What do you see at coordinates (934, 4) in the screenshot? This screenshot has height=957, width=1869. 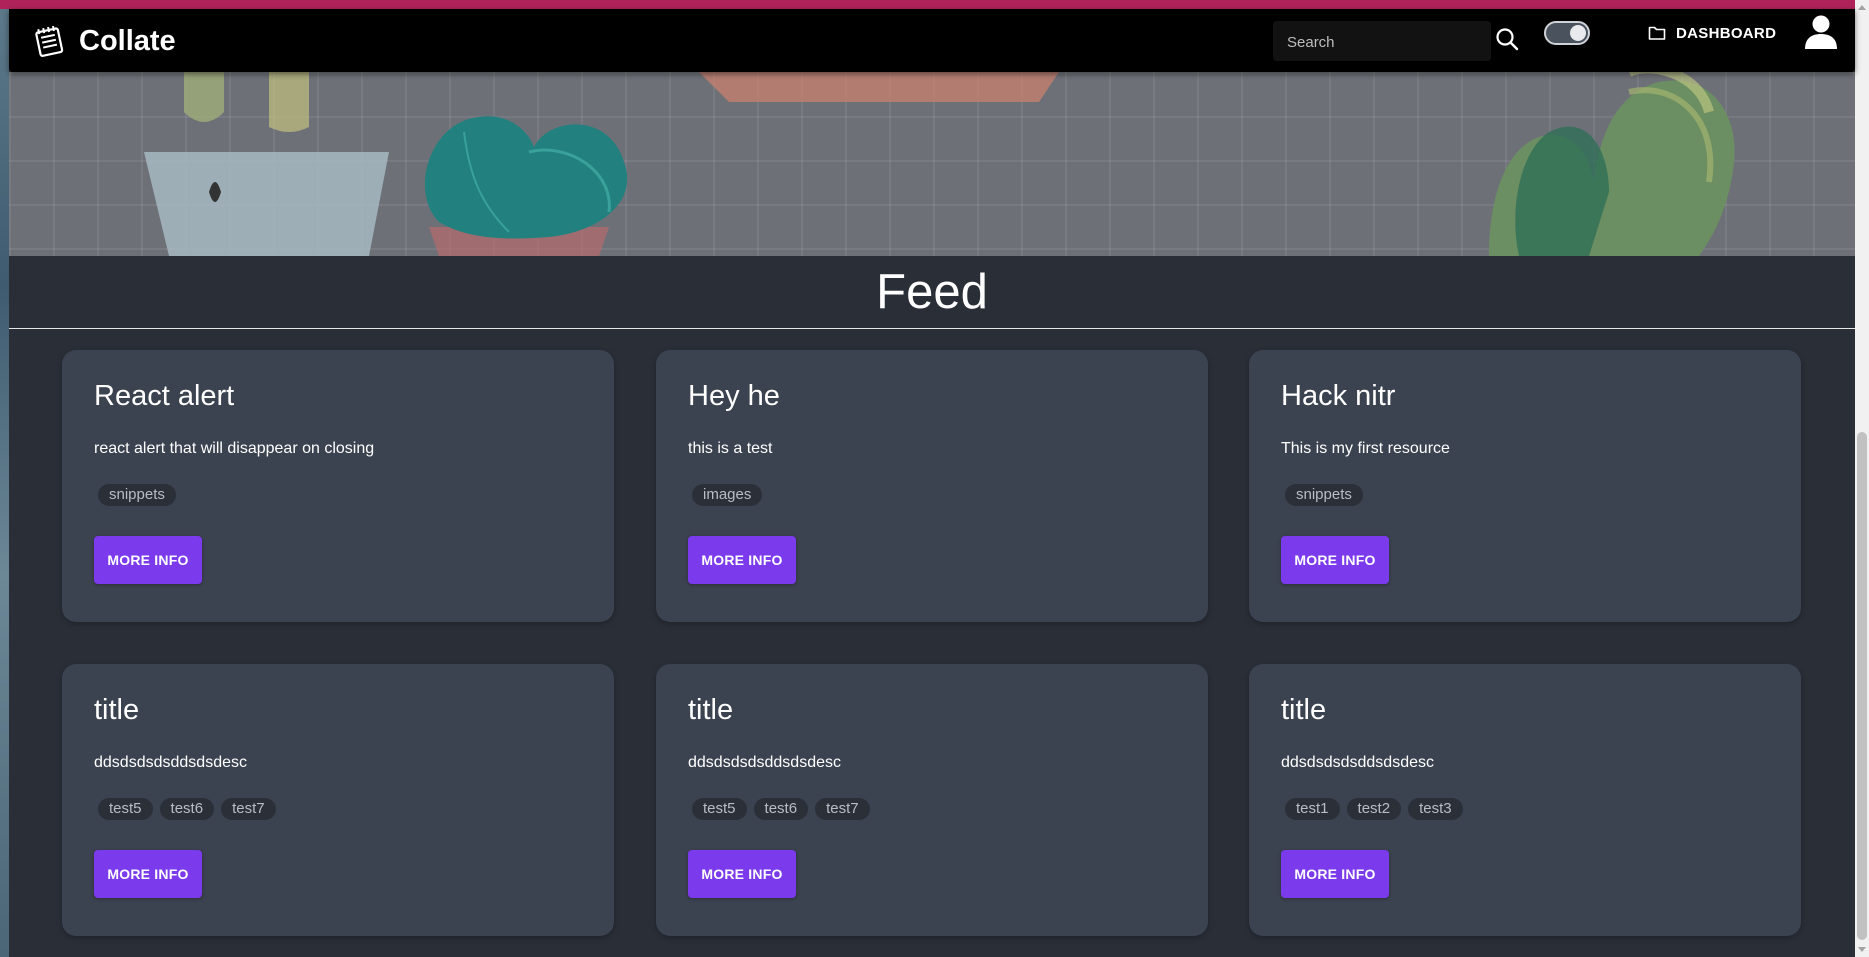 I see `top-accent-bar` at bounding box center [934, 4].